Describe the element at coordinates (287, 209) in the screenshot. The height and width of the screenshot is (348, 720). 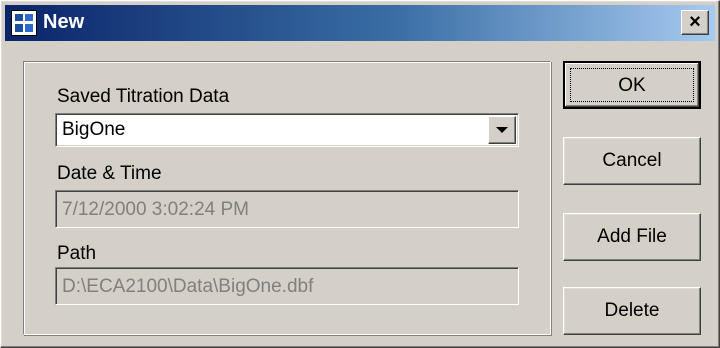
I see `date-time-field: 7/12/2000 3:02:24 PM` at that location.